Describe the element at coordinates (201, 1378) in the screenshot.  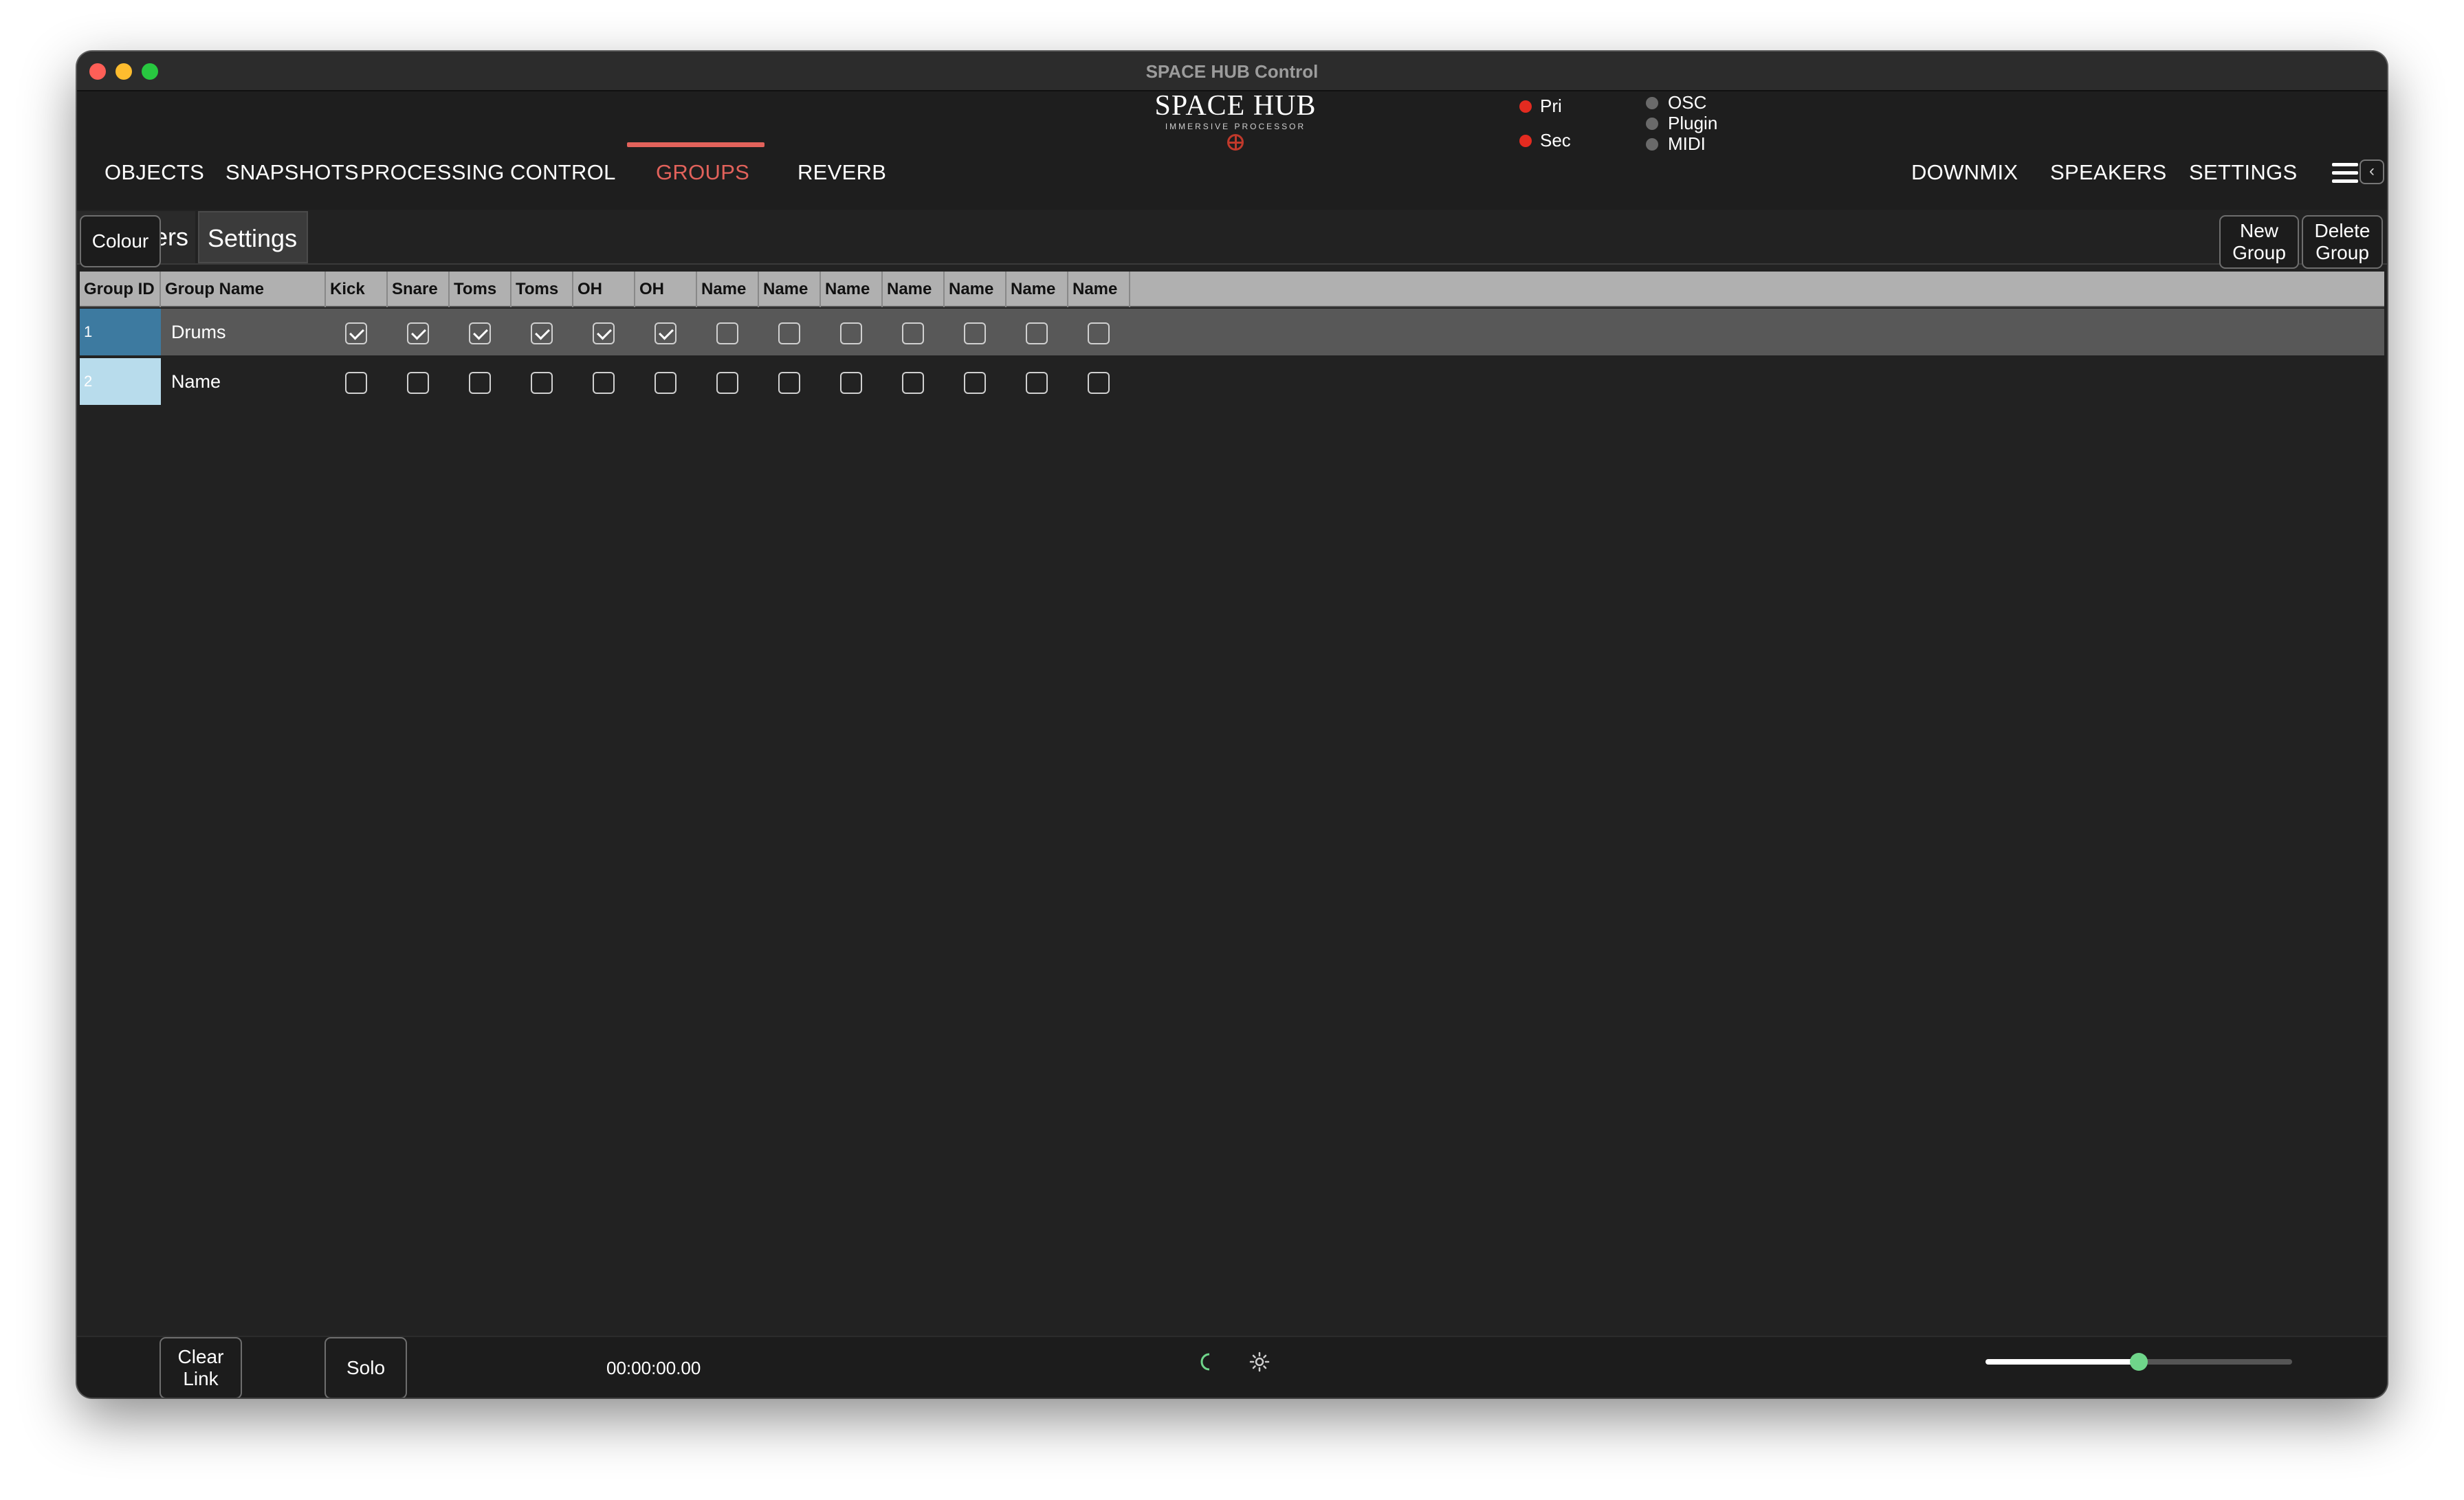
I see `clear-link-label-2: Link` at that location.